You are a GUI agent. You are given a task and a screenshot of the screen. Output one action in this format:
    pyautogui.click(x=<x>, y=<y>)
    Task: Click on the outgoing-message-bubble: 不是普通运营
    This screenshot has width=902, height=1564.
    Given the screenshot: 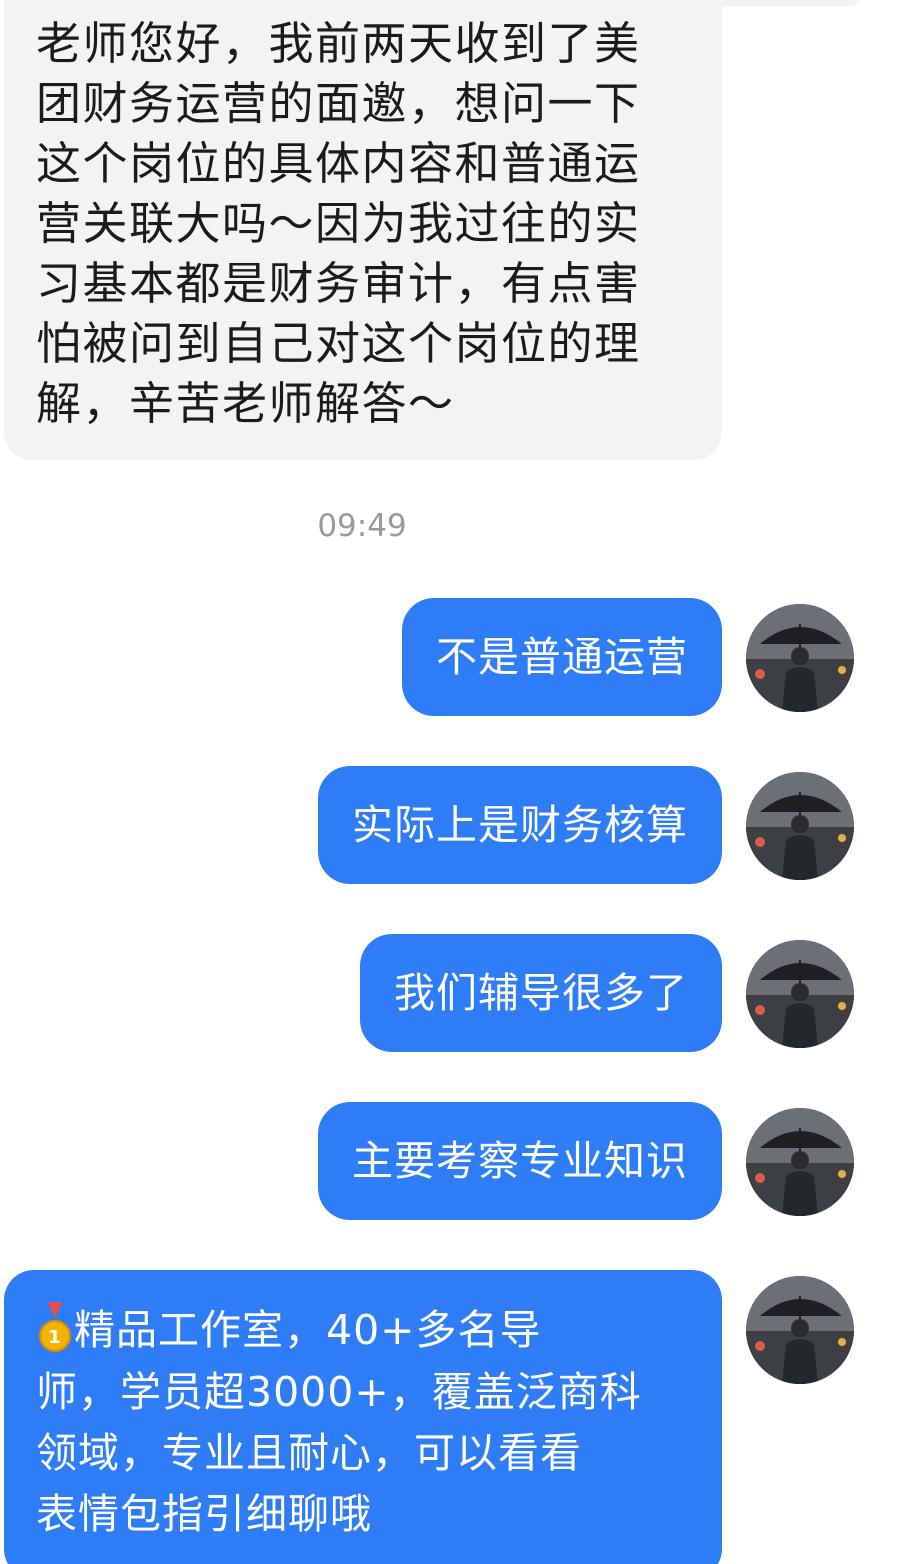 What is the action you would take?
    pyautogui.click(x=562, y=657)
    